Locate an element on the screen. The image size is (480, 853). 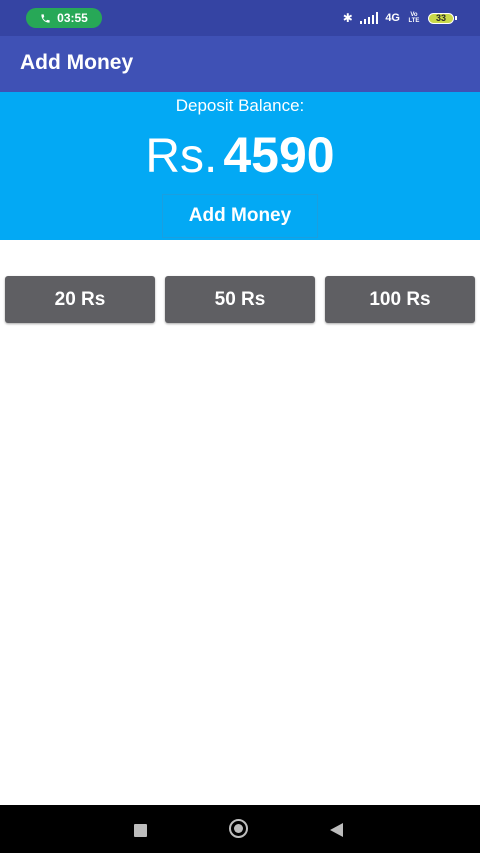
amount-20-button: 20 Rs is located at coordinates (80, 299).